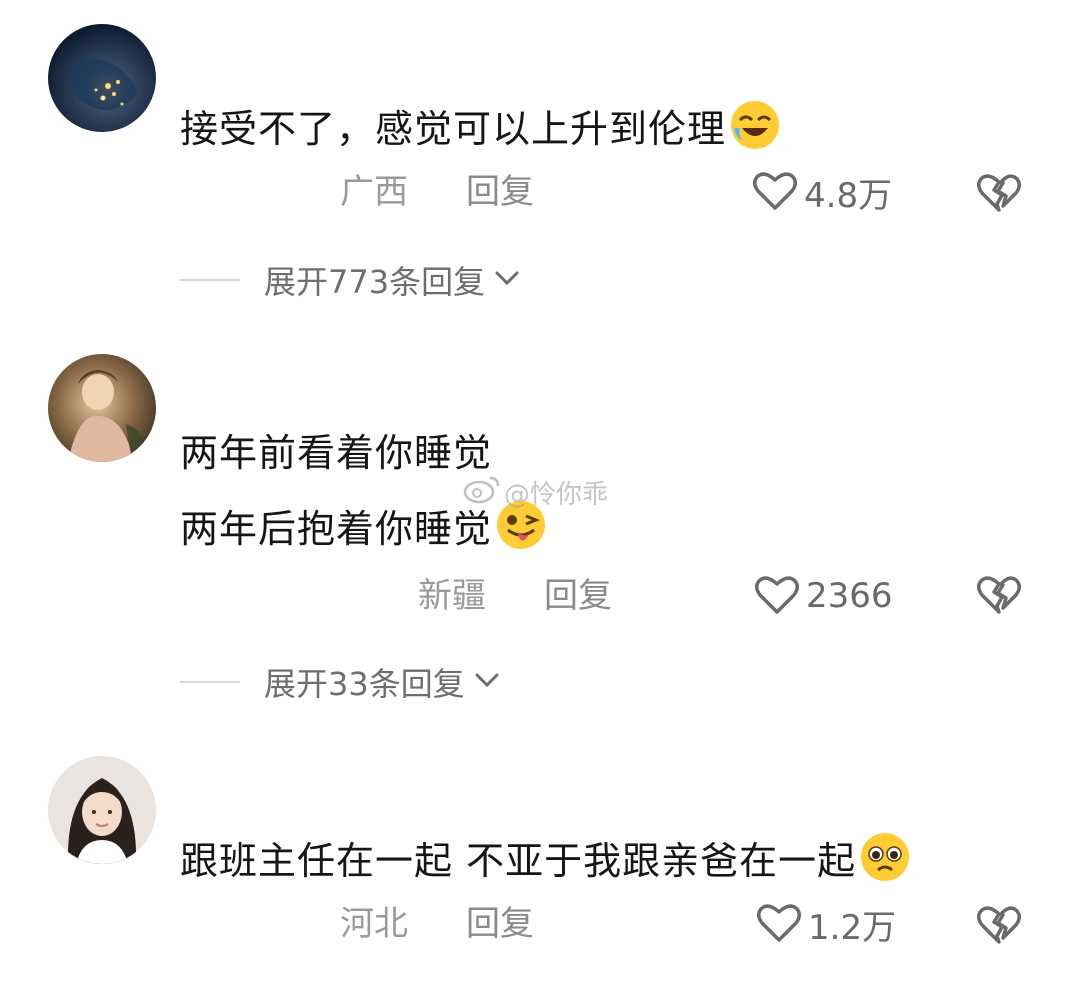 The image size is (1080, 984). I want to click on location-label: 广西, so click(374, 192).